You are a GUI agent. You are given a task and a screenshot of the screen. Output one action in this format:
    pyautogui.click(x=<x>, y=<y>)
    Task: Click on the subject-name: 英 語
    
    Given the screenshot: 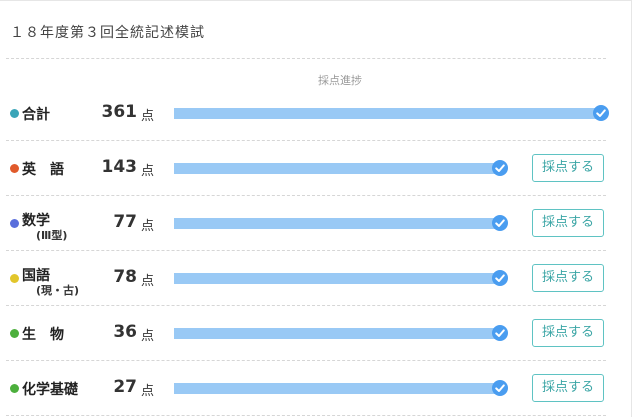 What is the action you would take?
    pyautogui.click(x=43, y=170)
    